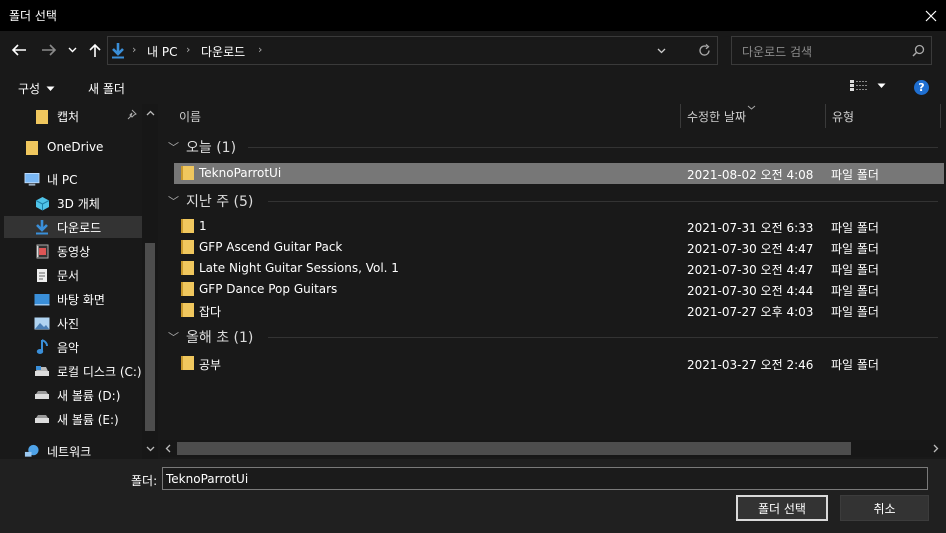  Describe the element at coordinates (918, 50) in the screenshot. I see `search-icon` at that location.